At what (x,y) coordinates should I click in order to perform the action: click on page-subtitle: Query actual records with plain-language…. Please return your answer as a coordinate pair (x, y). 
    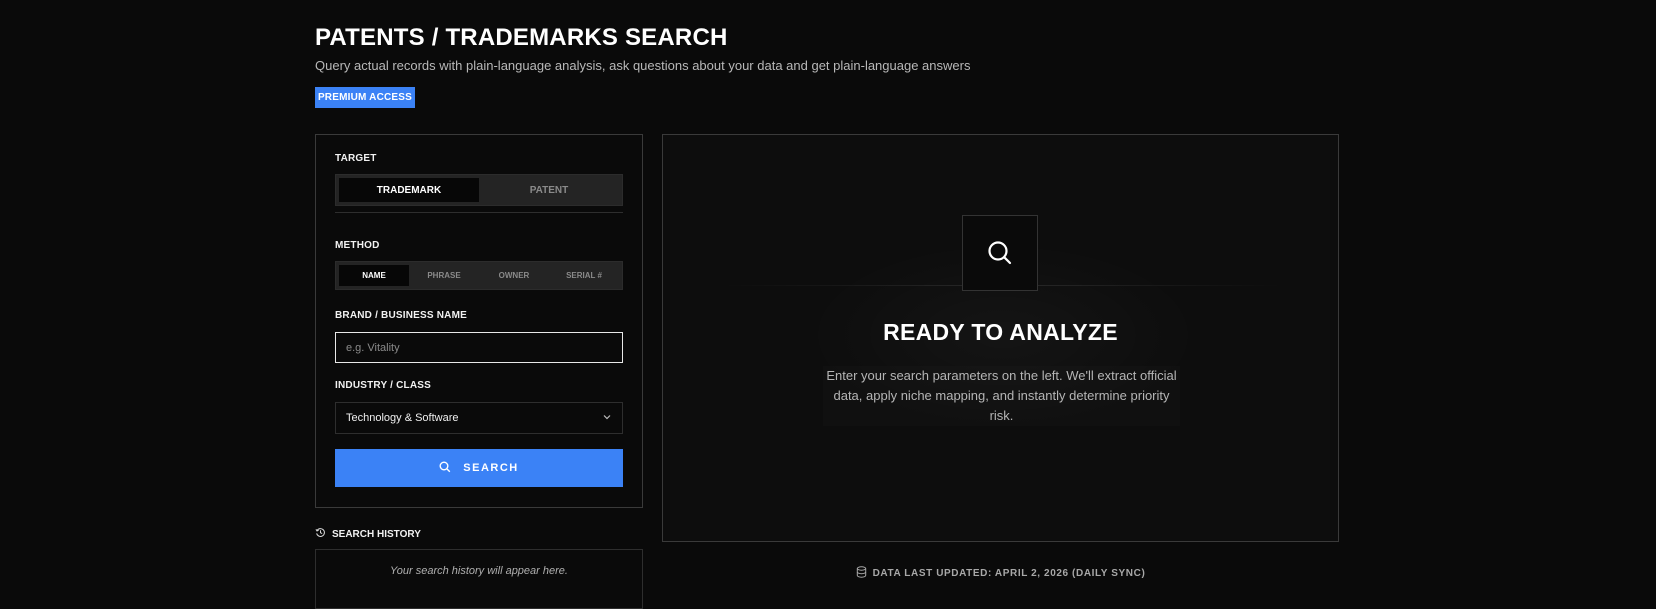
    Looking at the image, I should click on (643, 65).